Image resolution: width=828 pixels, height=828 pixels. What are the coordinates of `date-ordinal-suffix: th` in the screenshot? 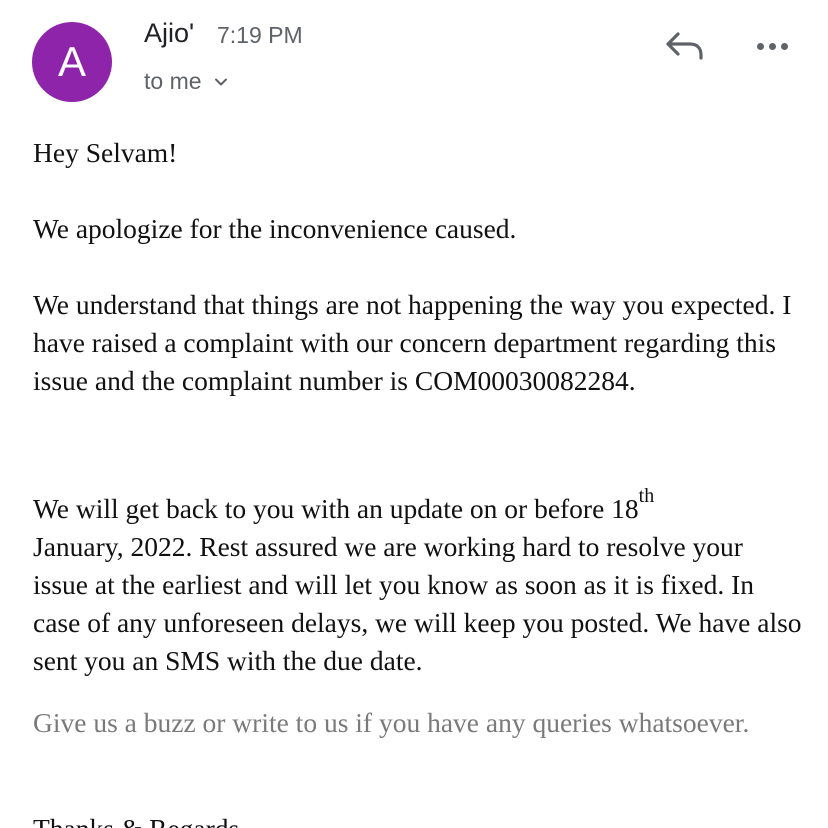 It's located at (646, 495).